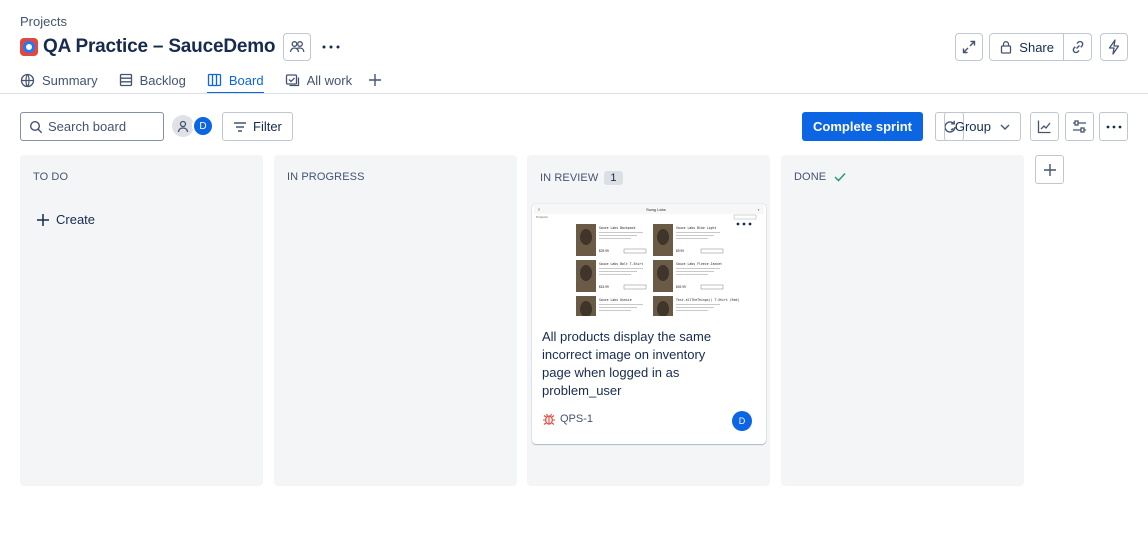  Describe the element at coordinates (267, 126) in the screenshot. I see `filter-label: Filter` at that location.